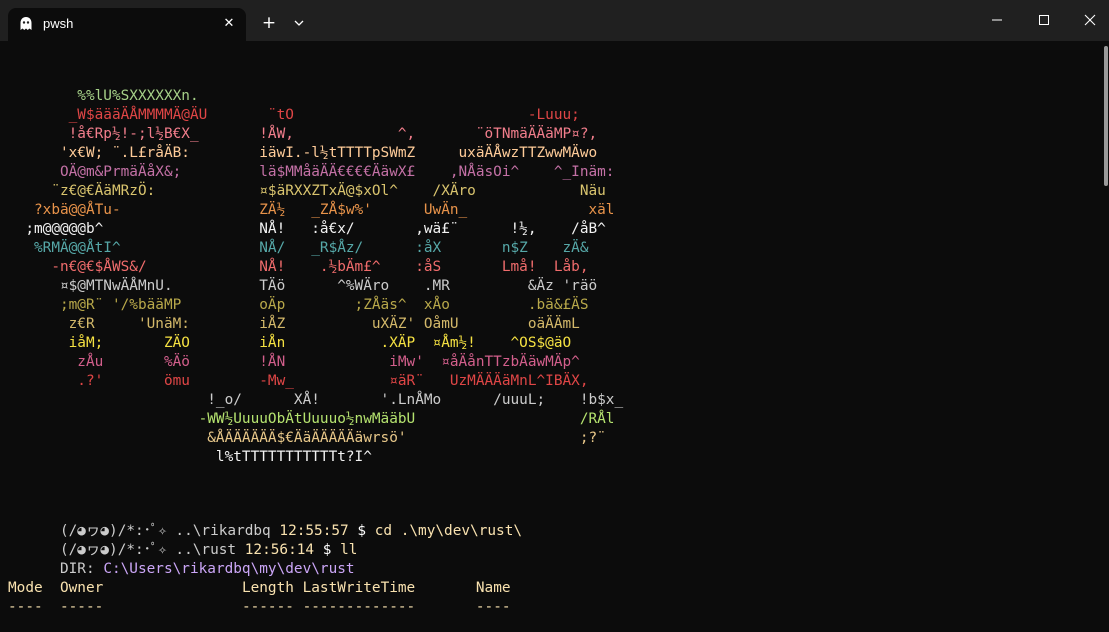 The image size is (1109, 632). What do you see at coordinates (448, 531) in the screenshot?
I see `prompt-command: cd .\my\dev\rust\` at bounding box center [448, 531].